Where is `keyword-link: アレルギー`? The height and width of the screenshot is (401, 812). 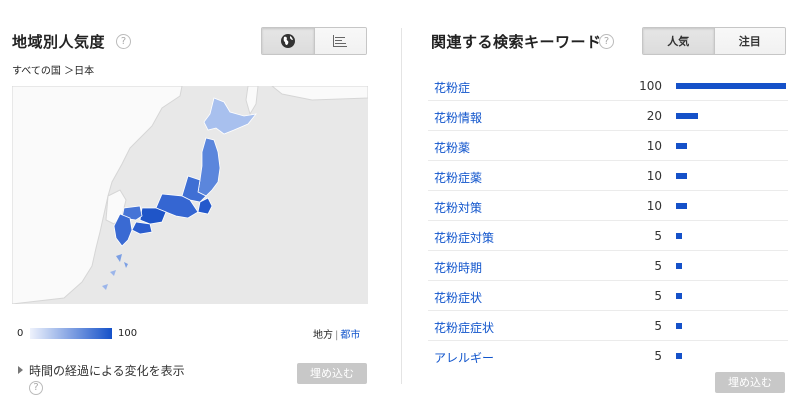 keyword-link: アレルギー is located at coordinates (464, 357).